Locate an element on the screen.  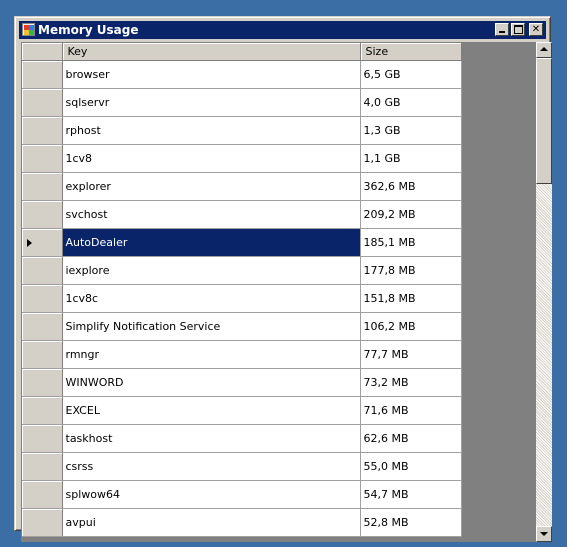
table-row: explorer 362,6 MB is located at coordinates (242, 186).